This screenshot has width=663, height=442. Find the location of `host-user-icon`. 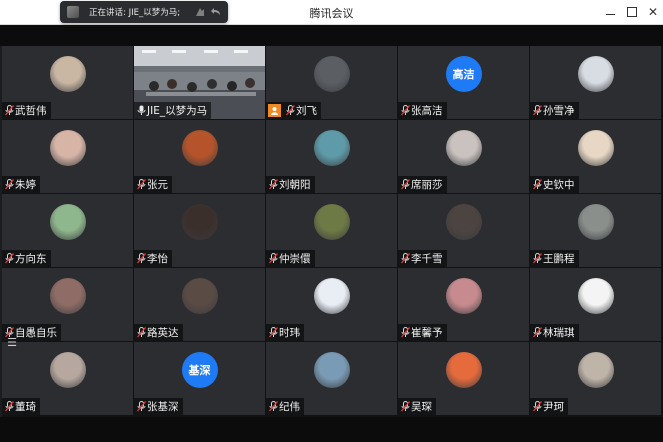

host-user-icon is located at coordinates (274, 110).